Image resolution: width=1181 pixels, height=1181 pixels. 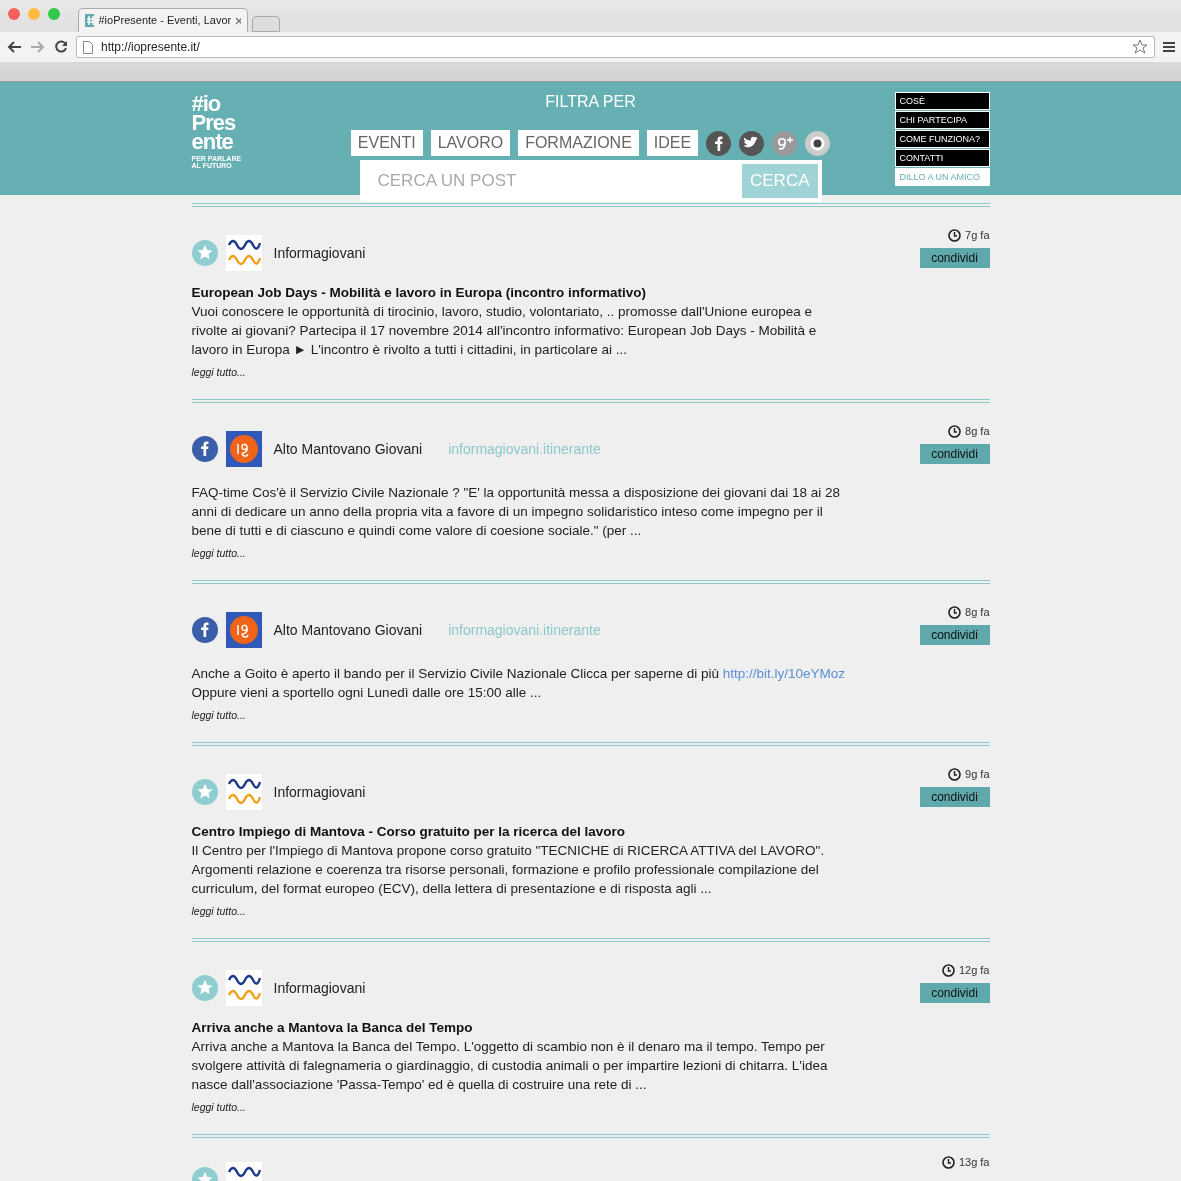 I want to click on filter-button: LAVORO, so click(x=470, y=143).